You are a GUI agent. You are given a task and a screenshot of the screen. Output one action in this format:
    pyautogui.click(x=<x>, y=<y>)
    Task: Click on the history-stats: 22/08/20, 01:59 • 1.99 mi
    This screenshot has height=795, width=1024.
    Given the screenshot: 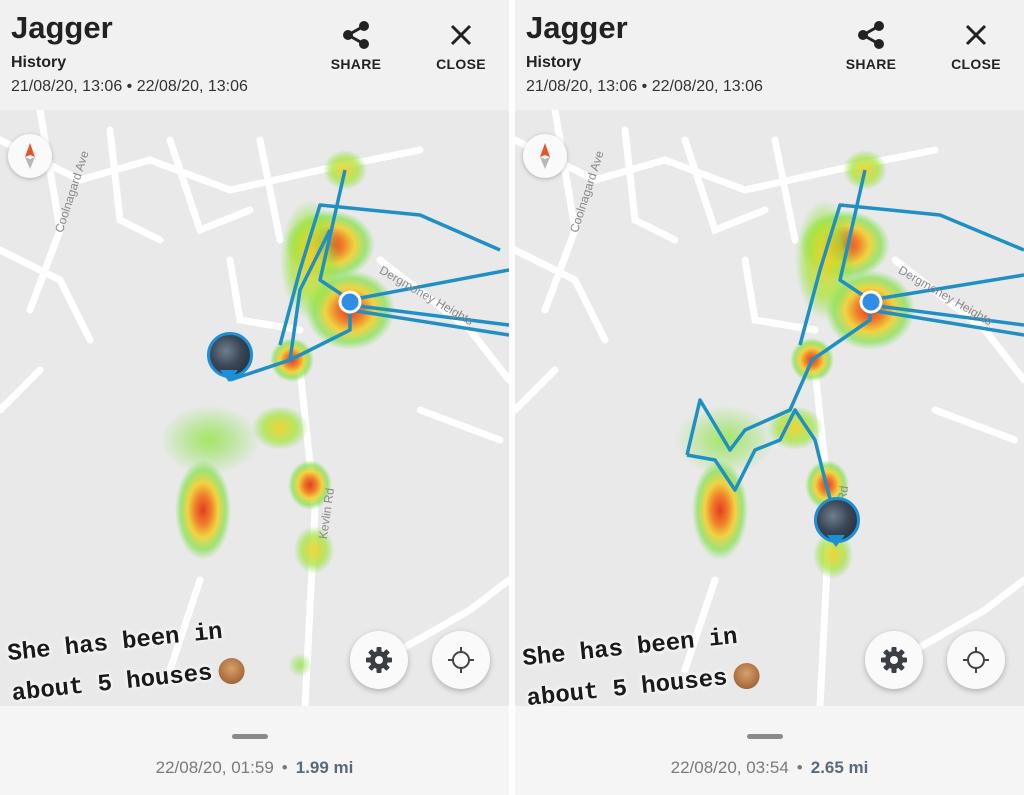 What is the action you would take?
    pyautogui.click(x=254, y=768)
    